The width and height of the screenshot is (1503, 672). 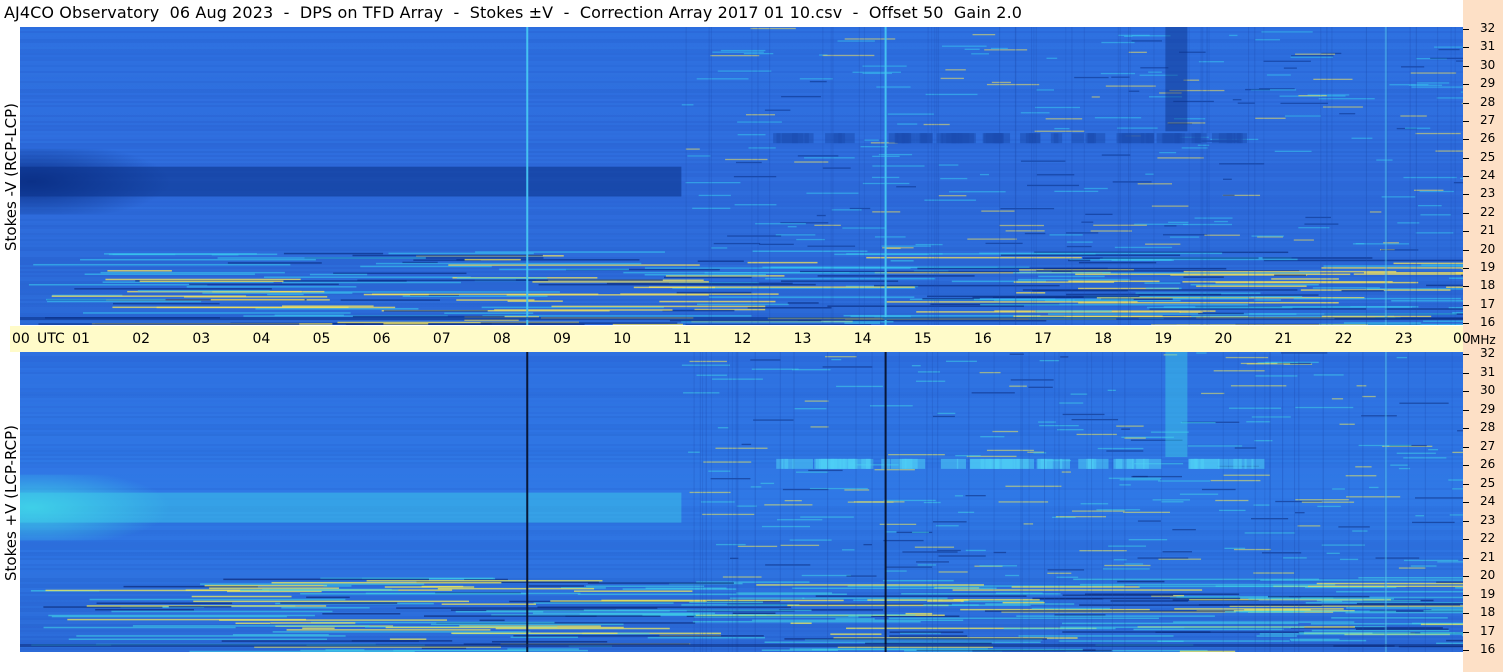 What do you see at coordinates (1403, 339) in the screenshot?
I see `hour-tick-label: 23` at bounding box center [1403, 339].